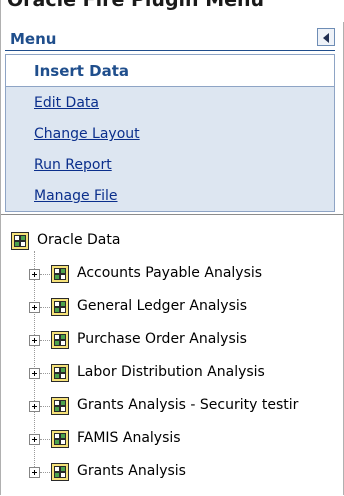  I want to click on menu-item-label: Insert Data, so click(82, 71).